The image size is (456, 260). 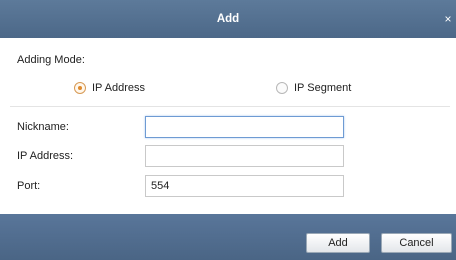 I want to click on nickname-label: Nickname:, so click(x=43, y=127).